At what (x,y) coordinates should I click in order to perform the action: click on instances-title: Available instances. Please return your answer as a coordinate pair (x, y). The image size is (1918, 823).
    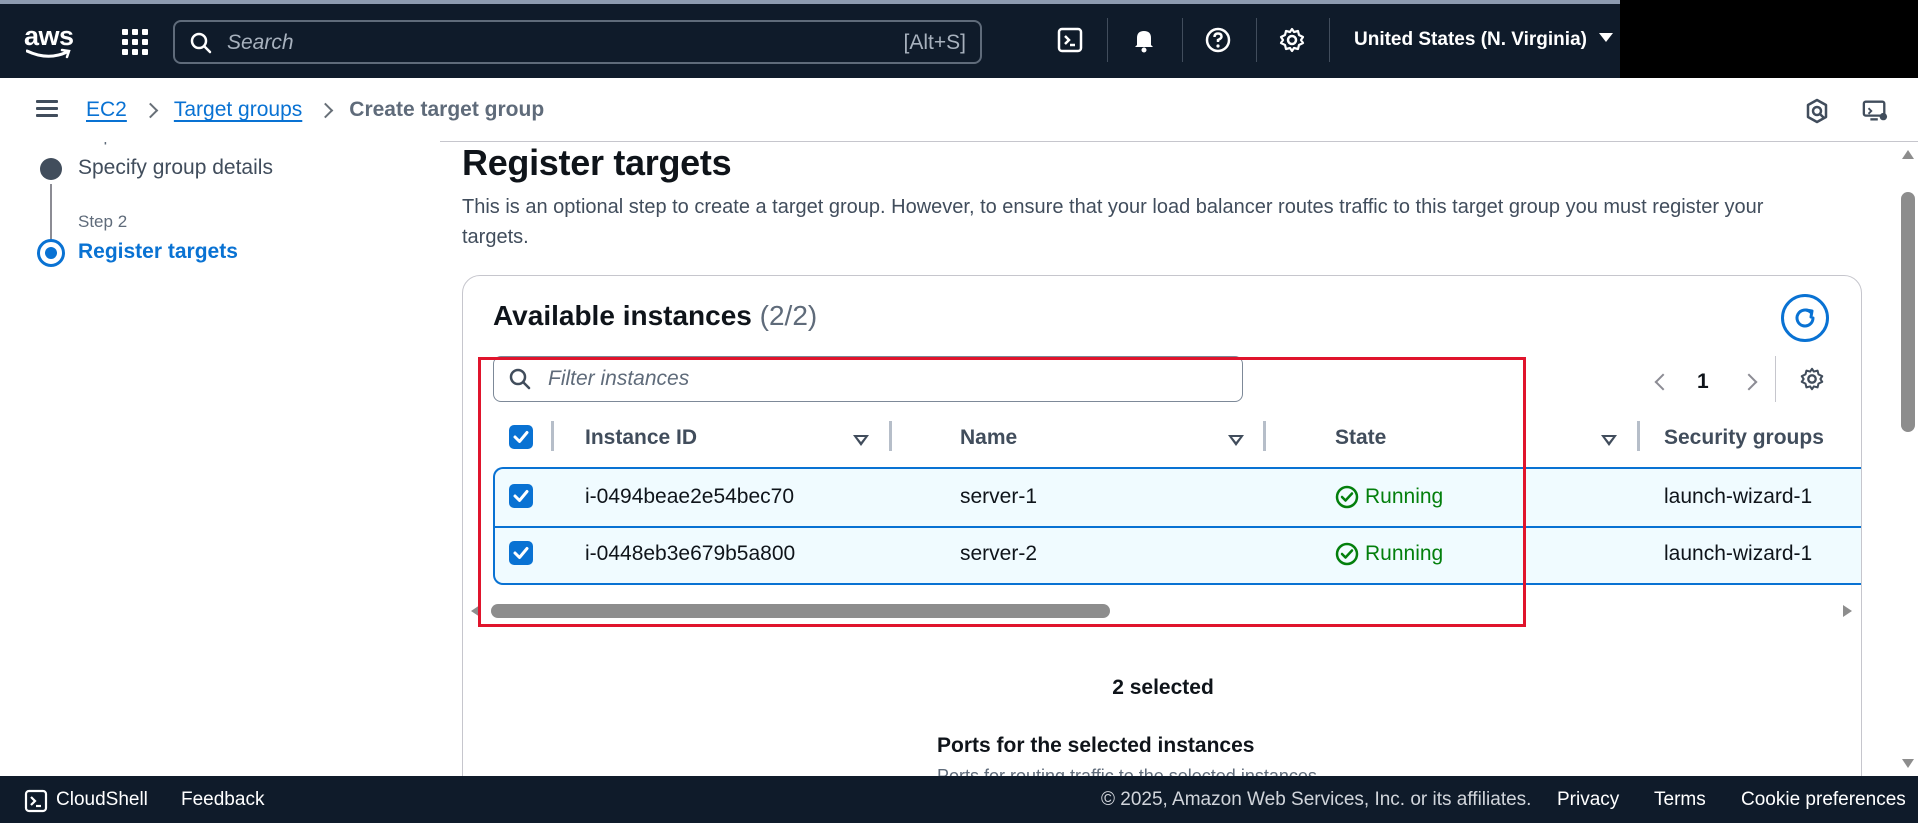
    Looking at the image, I should click on (622, 315).